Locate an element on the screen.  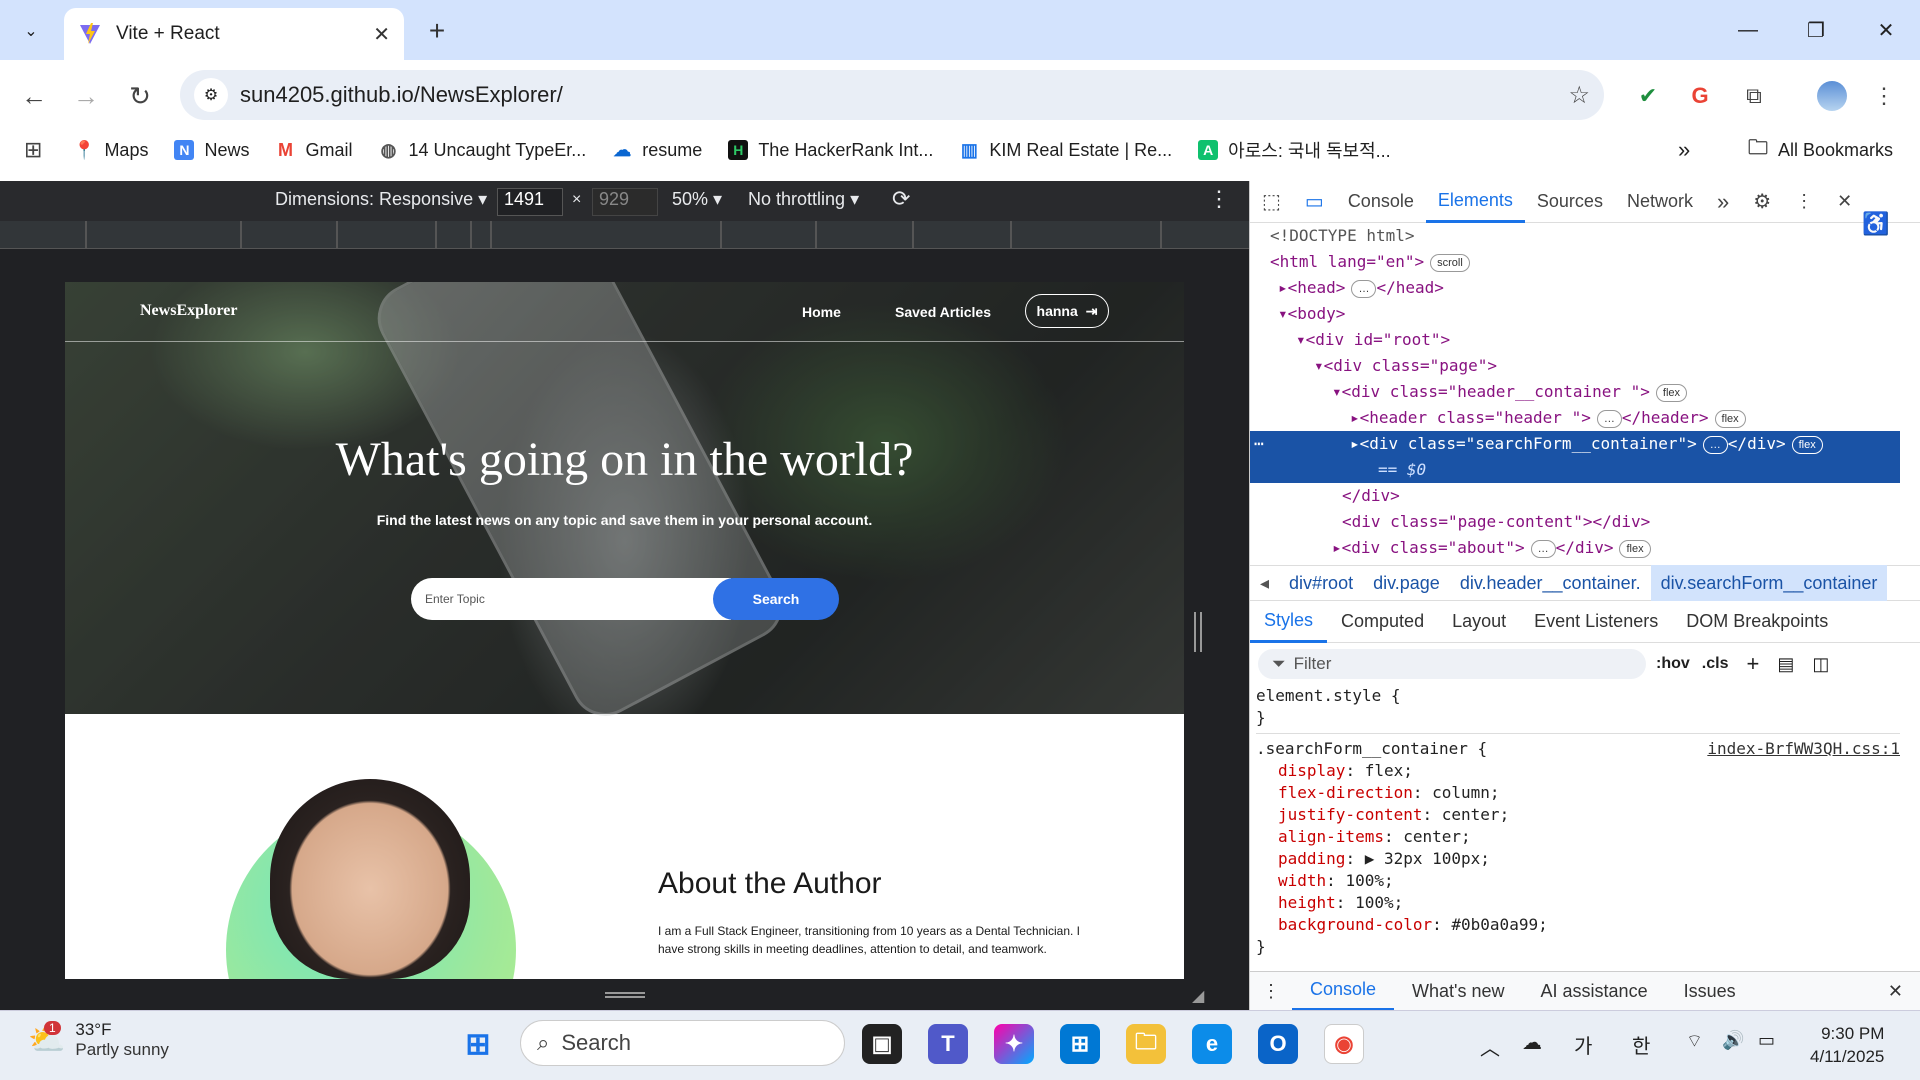
devtools-menu-icon: ⋮ is located at coordinates (1804, 202).